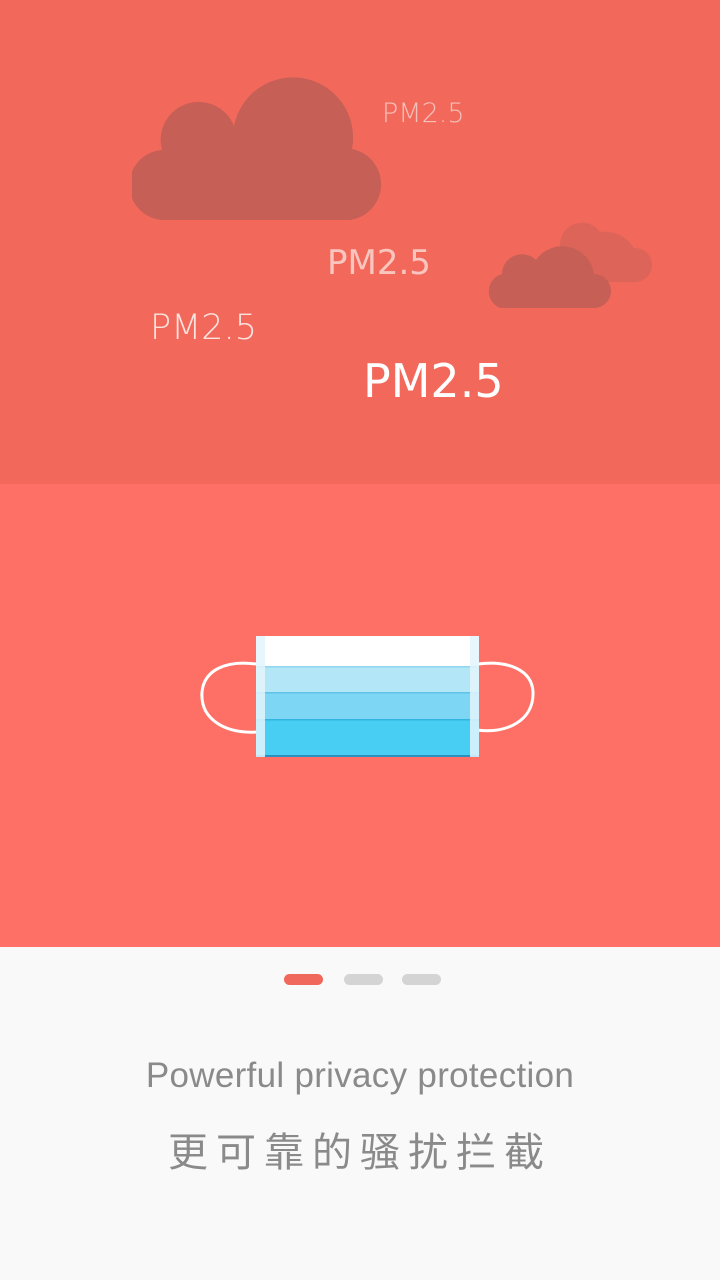  I want to click on face-mask-icon, so click(367, 696).